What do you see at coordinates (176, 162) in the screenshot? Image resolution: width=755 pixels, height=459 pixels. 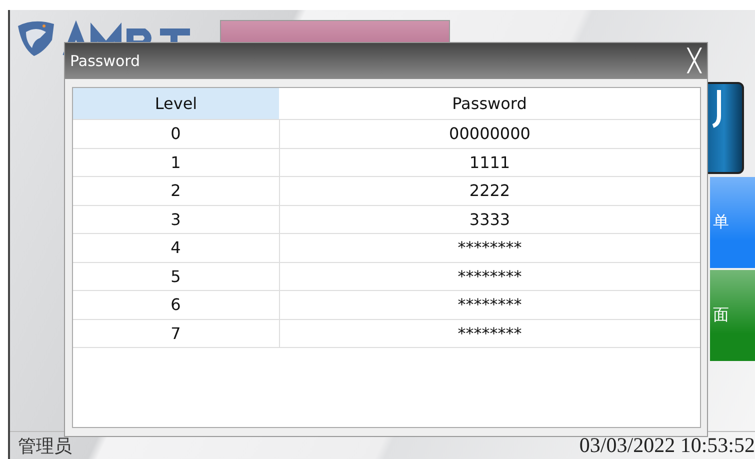 I see `table-cell: 1` at bounding box center [176, 162].